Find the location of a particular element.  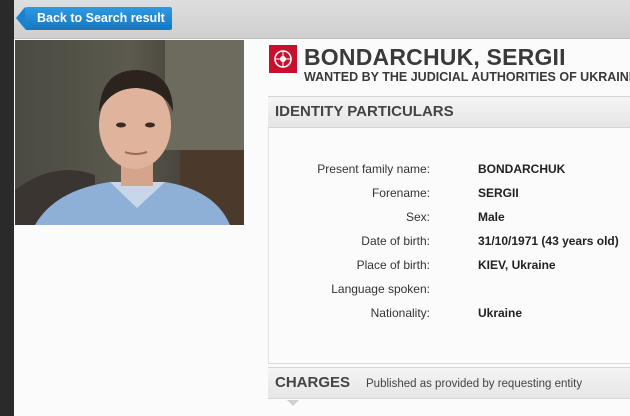

field-value: Male is located at coordinates (491, 217).